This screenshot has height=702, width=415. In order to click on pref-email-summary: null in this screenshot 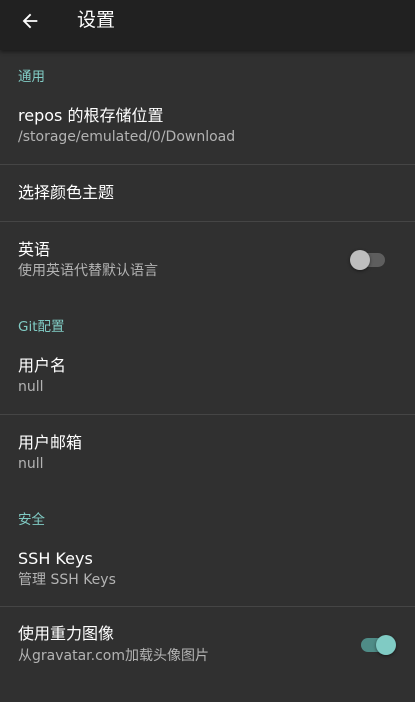, I will do `click(31, 464)`.